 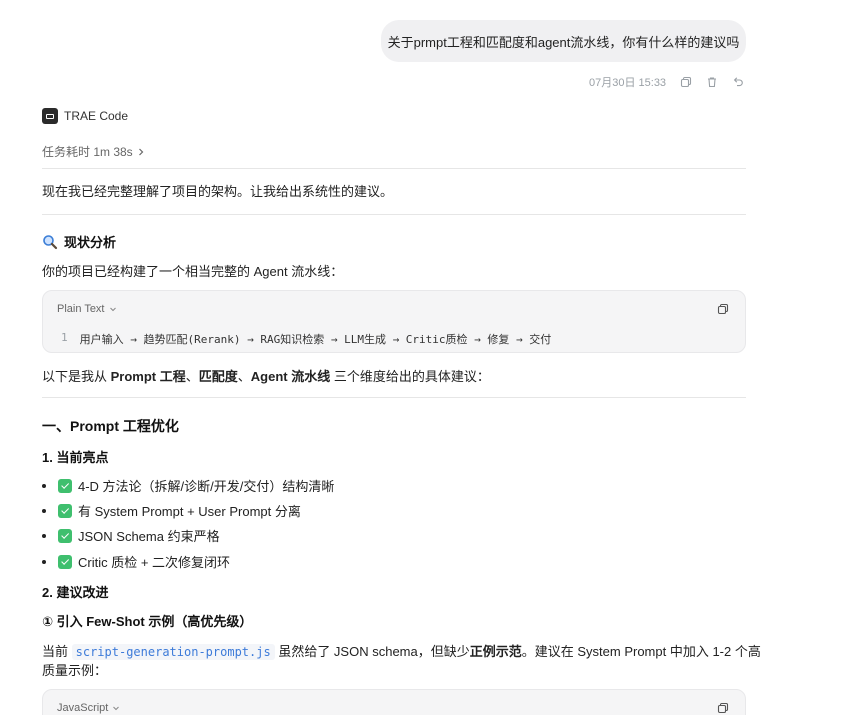 I want to click on copy-icon, so click(x=686, y=82).